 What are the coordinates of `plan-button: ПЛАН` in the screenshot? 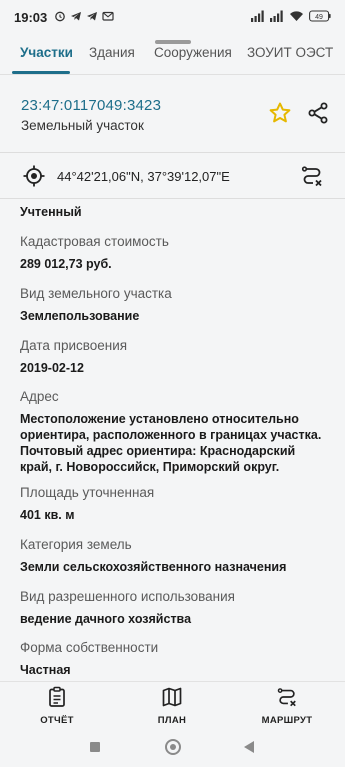 It's located at (172, 706).